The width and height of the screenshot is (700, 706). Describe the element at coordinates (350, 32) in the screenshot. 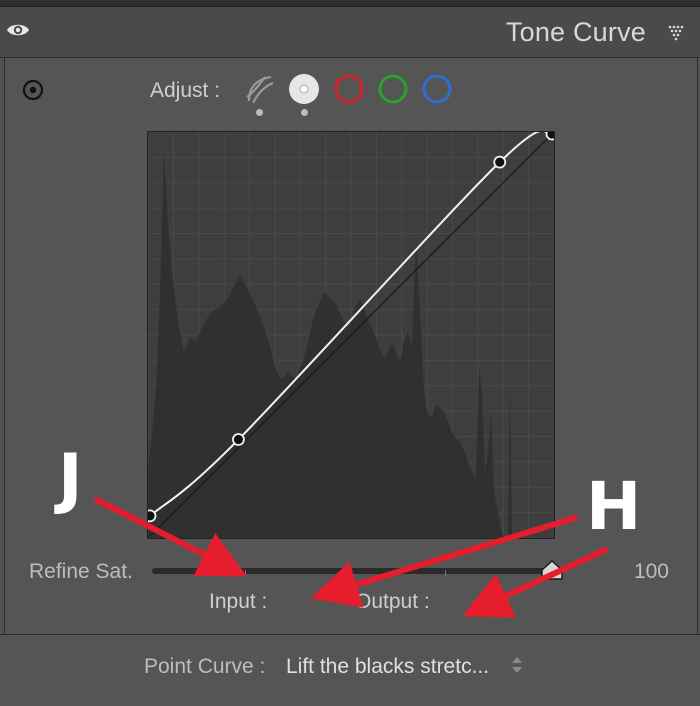

I see `panel-header: Tone Curve` at that location.